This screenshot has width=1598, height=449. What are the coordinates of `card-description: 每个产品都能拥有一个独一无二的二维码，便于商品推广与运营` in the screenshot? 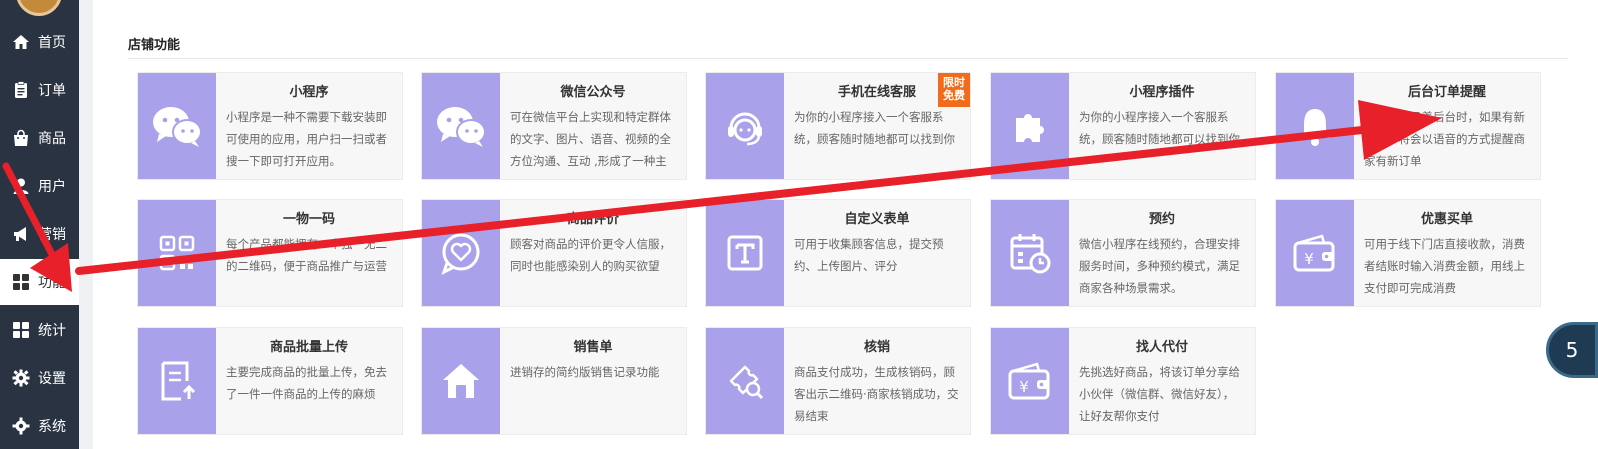 It's located at (306, 255).